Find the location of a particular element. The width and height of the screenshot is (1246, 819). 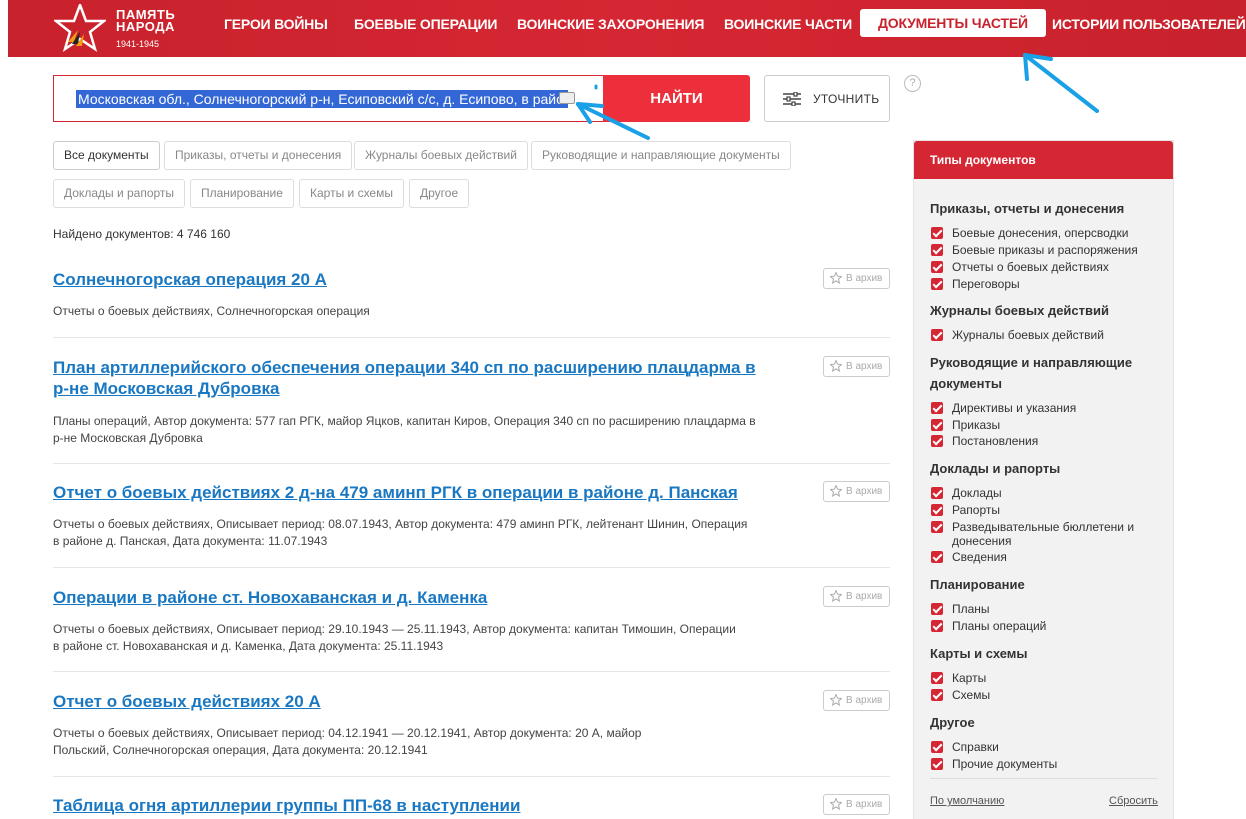

result-title: Отчет о боевых действиях 20 А is located at coordinates (413, 701).